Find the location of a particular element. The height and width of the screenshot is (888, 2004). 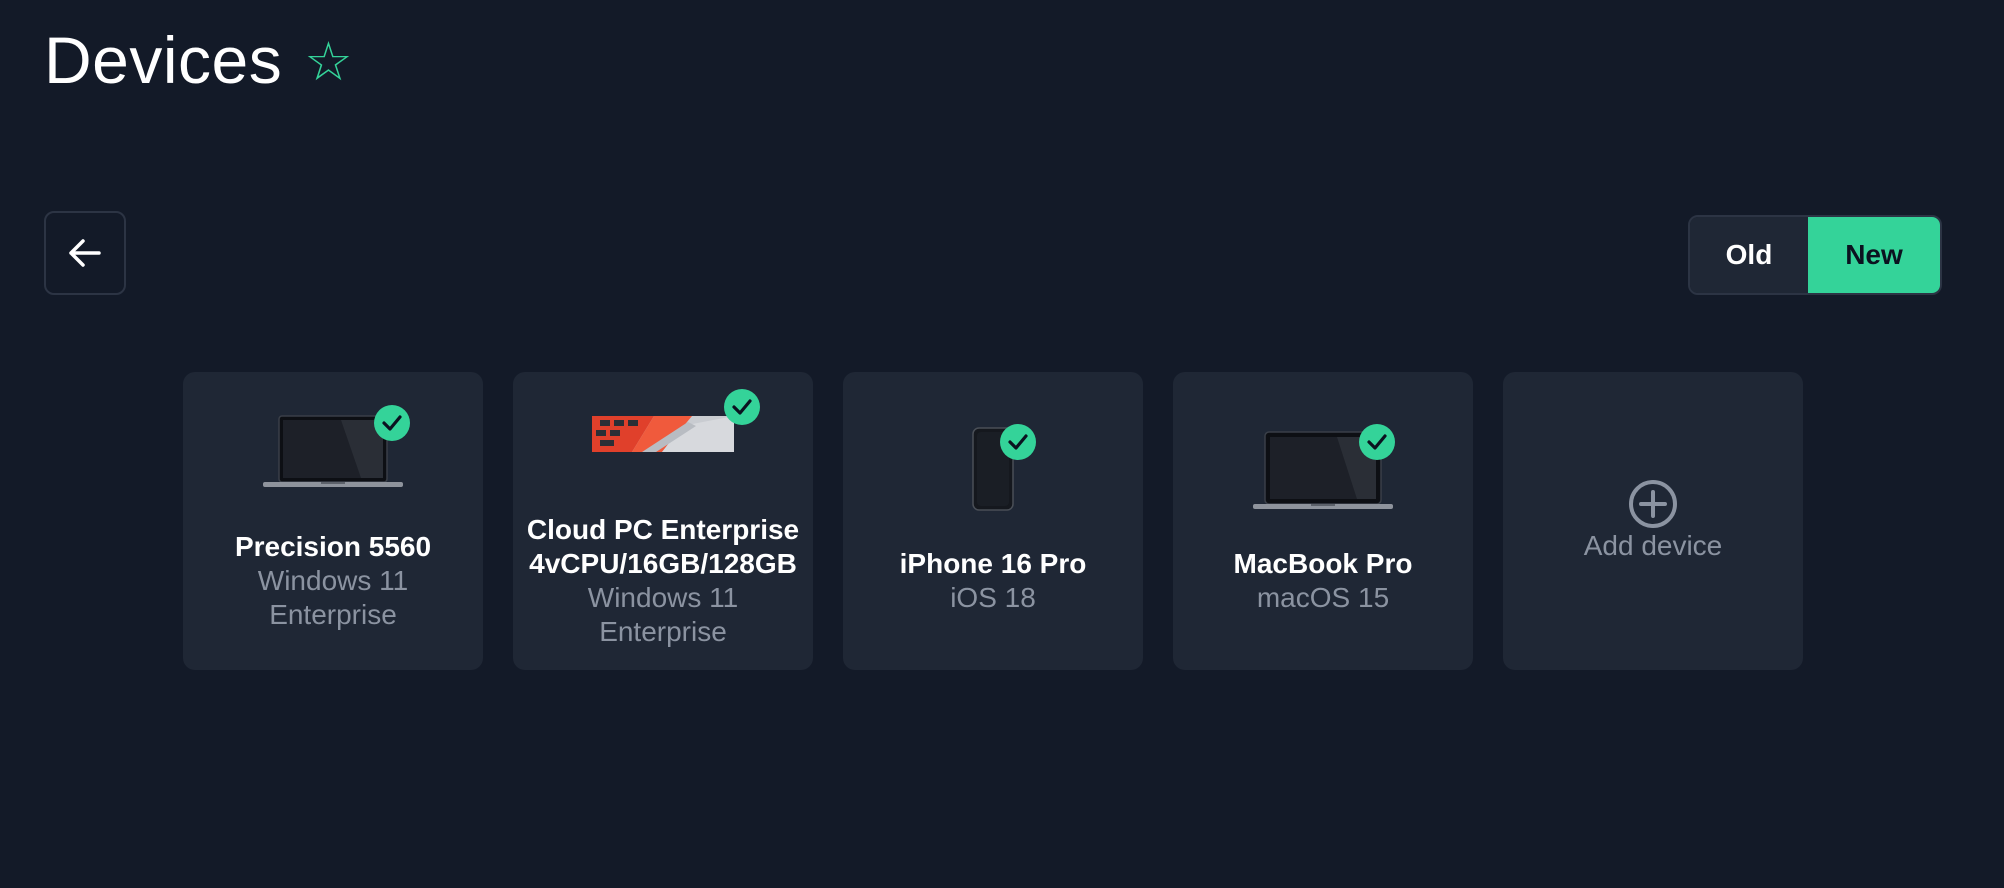

old-new-toggle: Old New is located at coordinates (1815, 255).